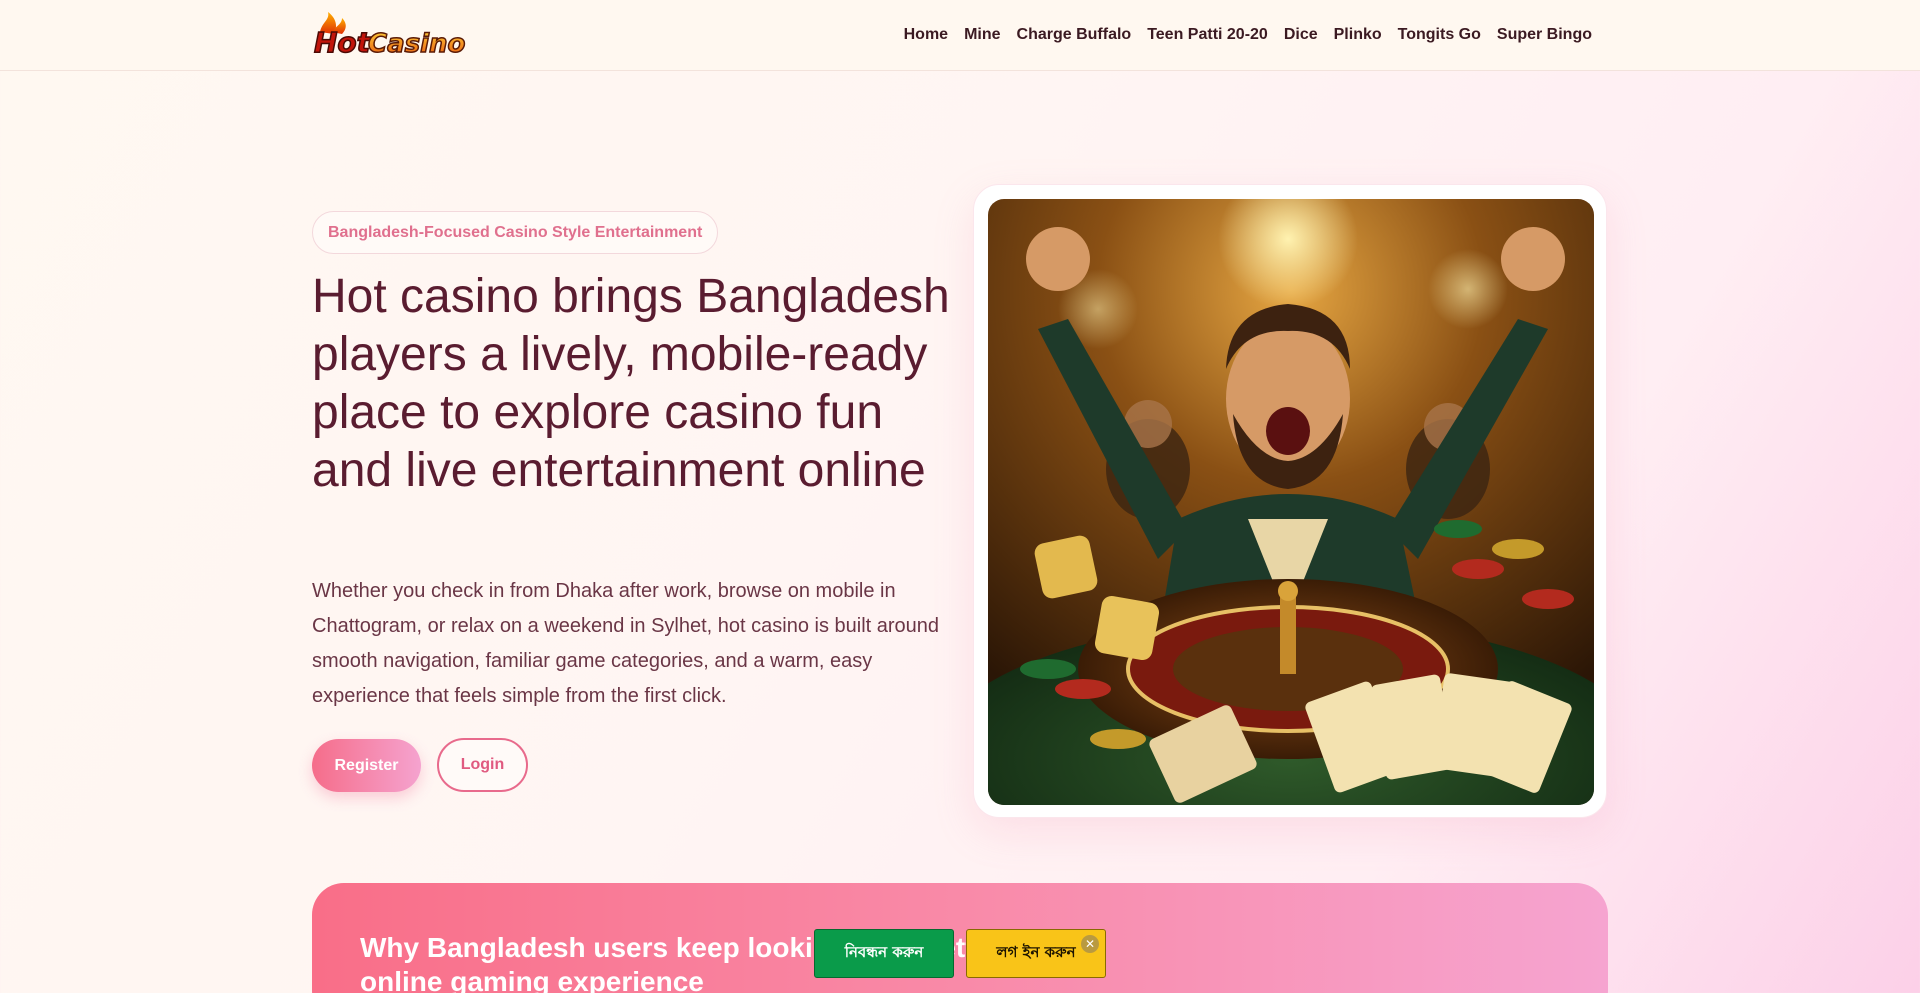 The image size is (1920, 993). I want to click on nav-home: Home, so click(926, 35).